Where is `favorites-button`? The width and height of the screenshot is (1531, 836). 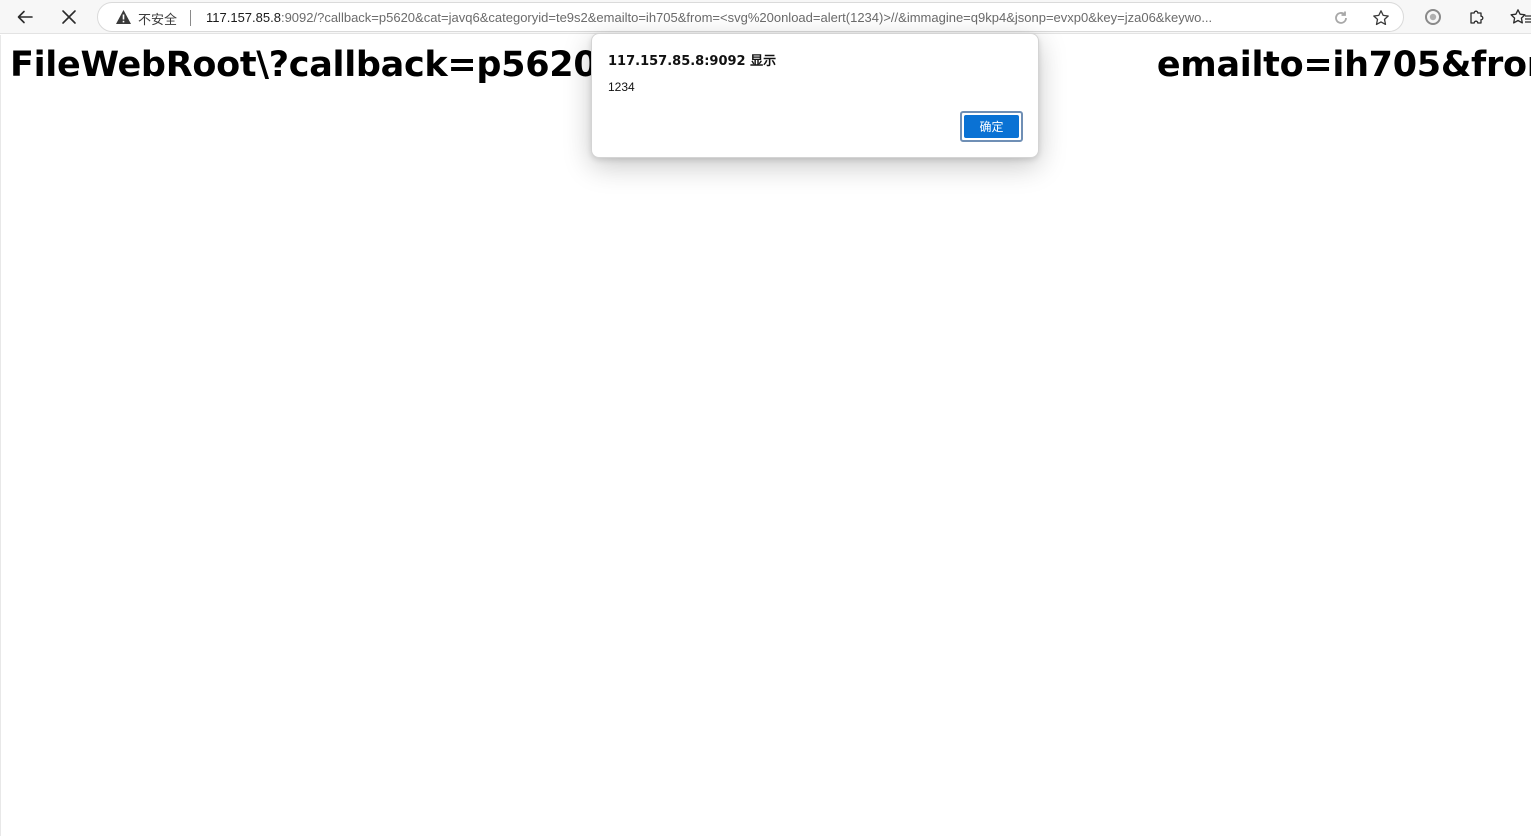 favorites-button is located at coordinates (1520, 17).